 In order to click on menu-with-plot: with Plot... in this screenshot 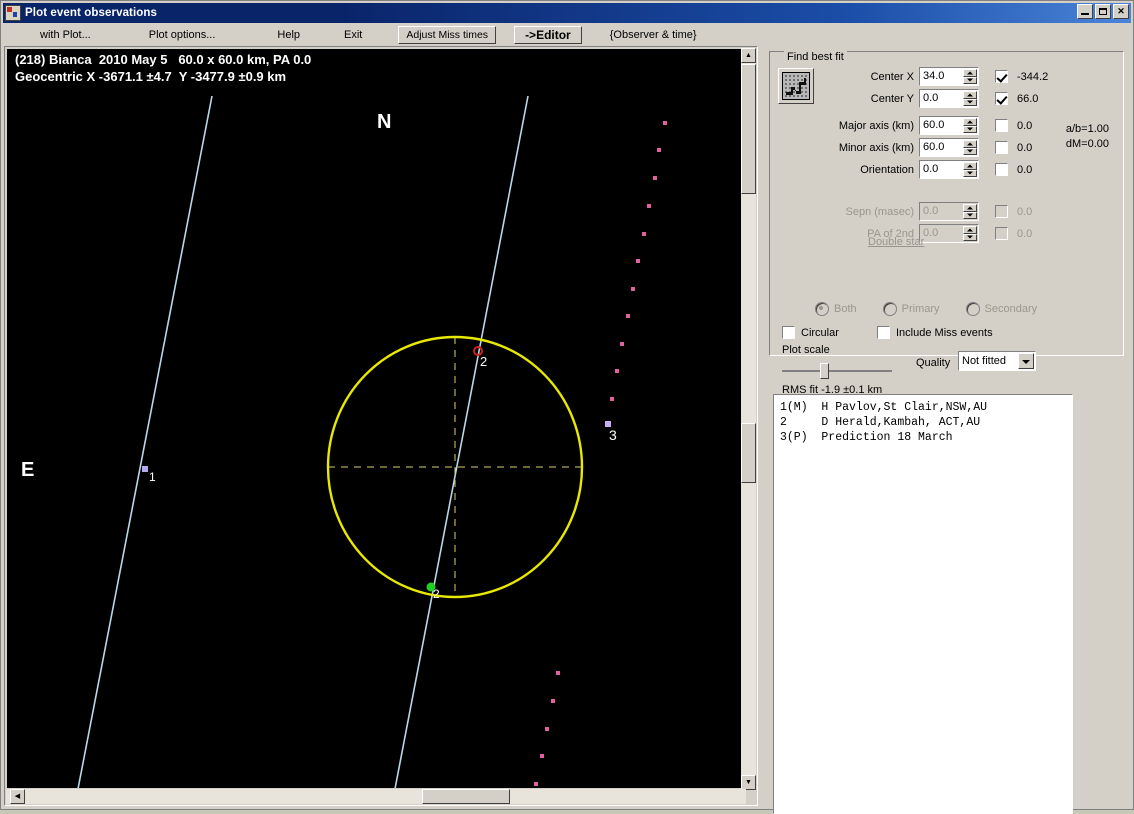, I will do `click(65, 35)`.